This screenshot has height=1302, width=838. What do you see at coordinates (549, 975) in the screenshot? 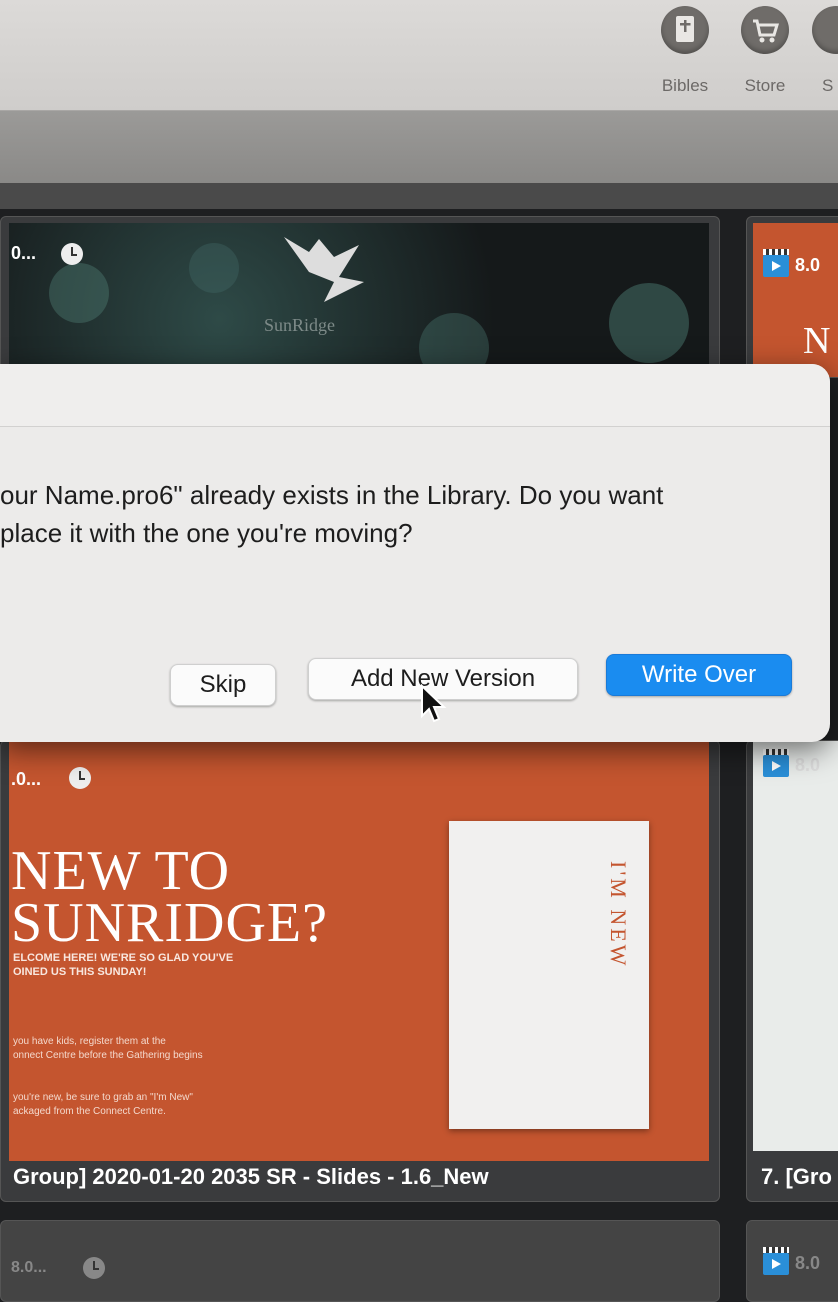
I see `im-new-card-image: I'M NEW` at bounding box center [549, 975].